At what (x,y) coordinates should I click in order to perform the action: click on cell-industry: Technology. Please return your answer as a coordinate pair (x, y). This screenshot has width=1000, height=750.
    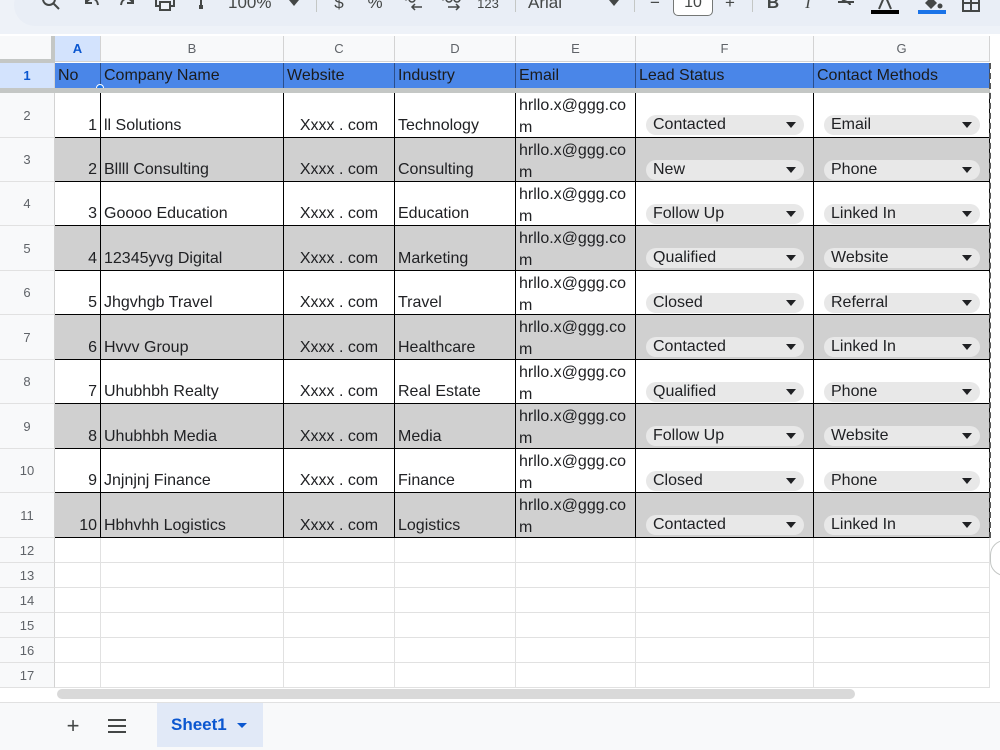
    Looking at the image, I should click on (455, 115).